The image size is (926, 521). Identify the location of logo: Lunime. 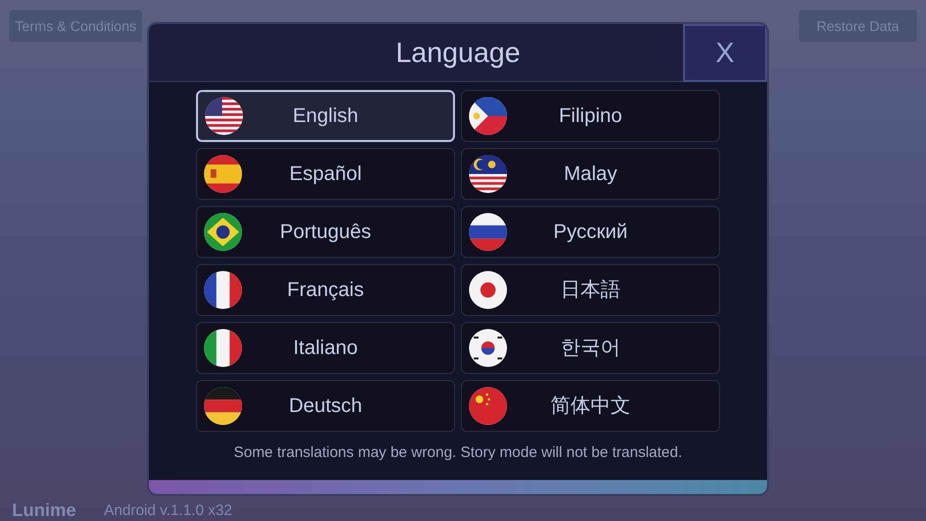
(44, 510).